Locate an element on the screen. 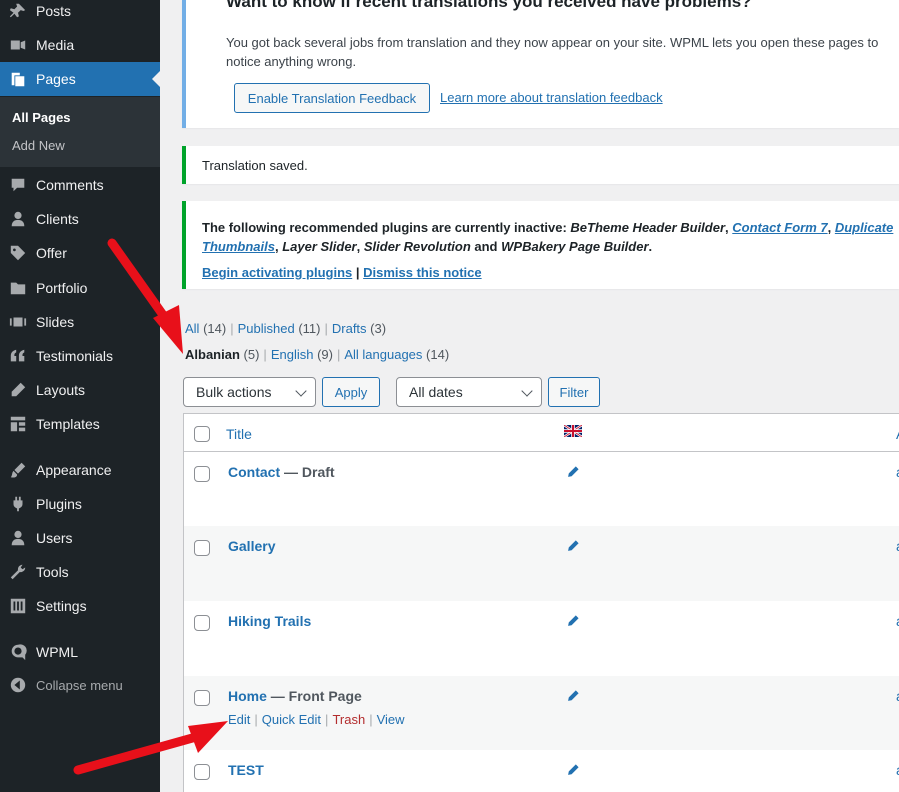 Image resolution: width=899 pixels, height=792 pixels. plugin-thumbnails-link: Thumbnails is located at coordinates (238, 246).